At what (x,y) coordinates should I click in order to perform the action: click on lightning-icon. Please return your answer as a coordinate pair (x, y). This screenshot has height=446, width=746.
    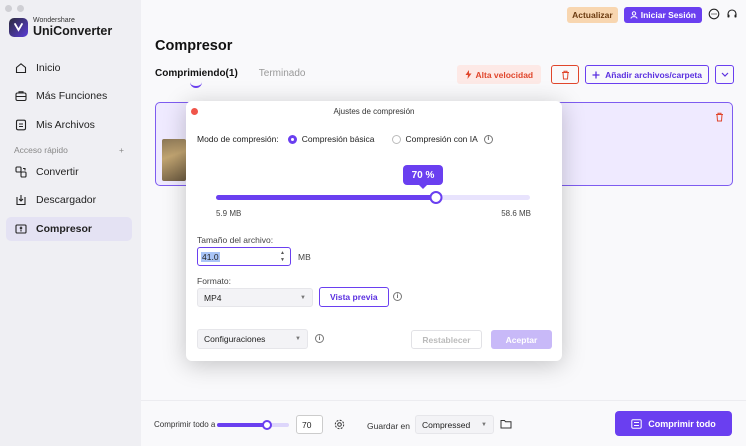
    Looking at the image, I should click on (468, 74).